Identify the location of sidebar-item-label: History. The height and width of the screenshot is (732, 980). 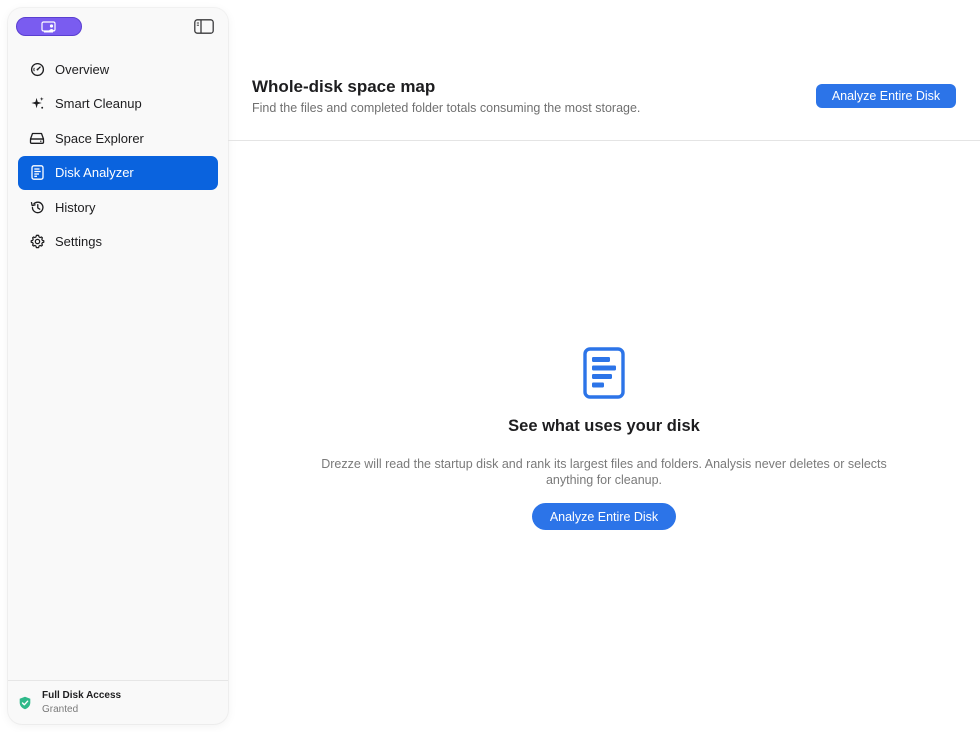
(75, 207).